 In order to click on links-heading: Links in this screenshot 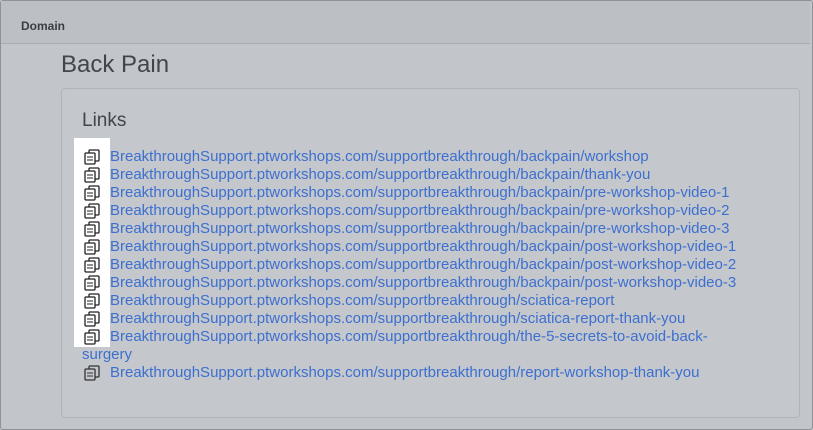, I will do `click(104, 120)`.